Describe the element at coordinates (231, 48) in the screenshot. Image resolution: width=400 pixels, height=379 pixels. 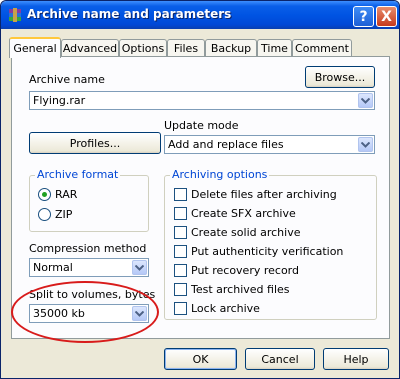
I see `tab-backup: Backup` at that location.